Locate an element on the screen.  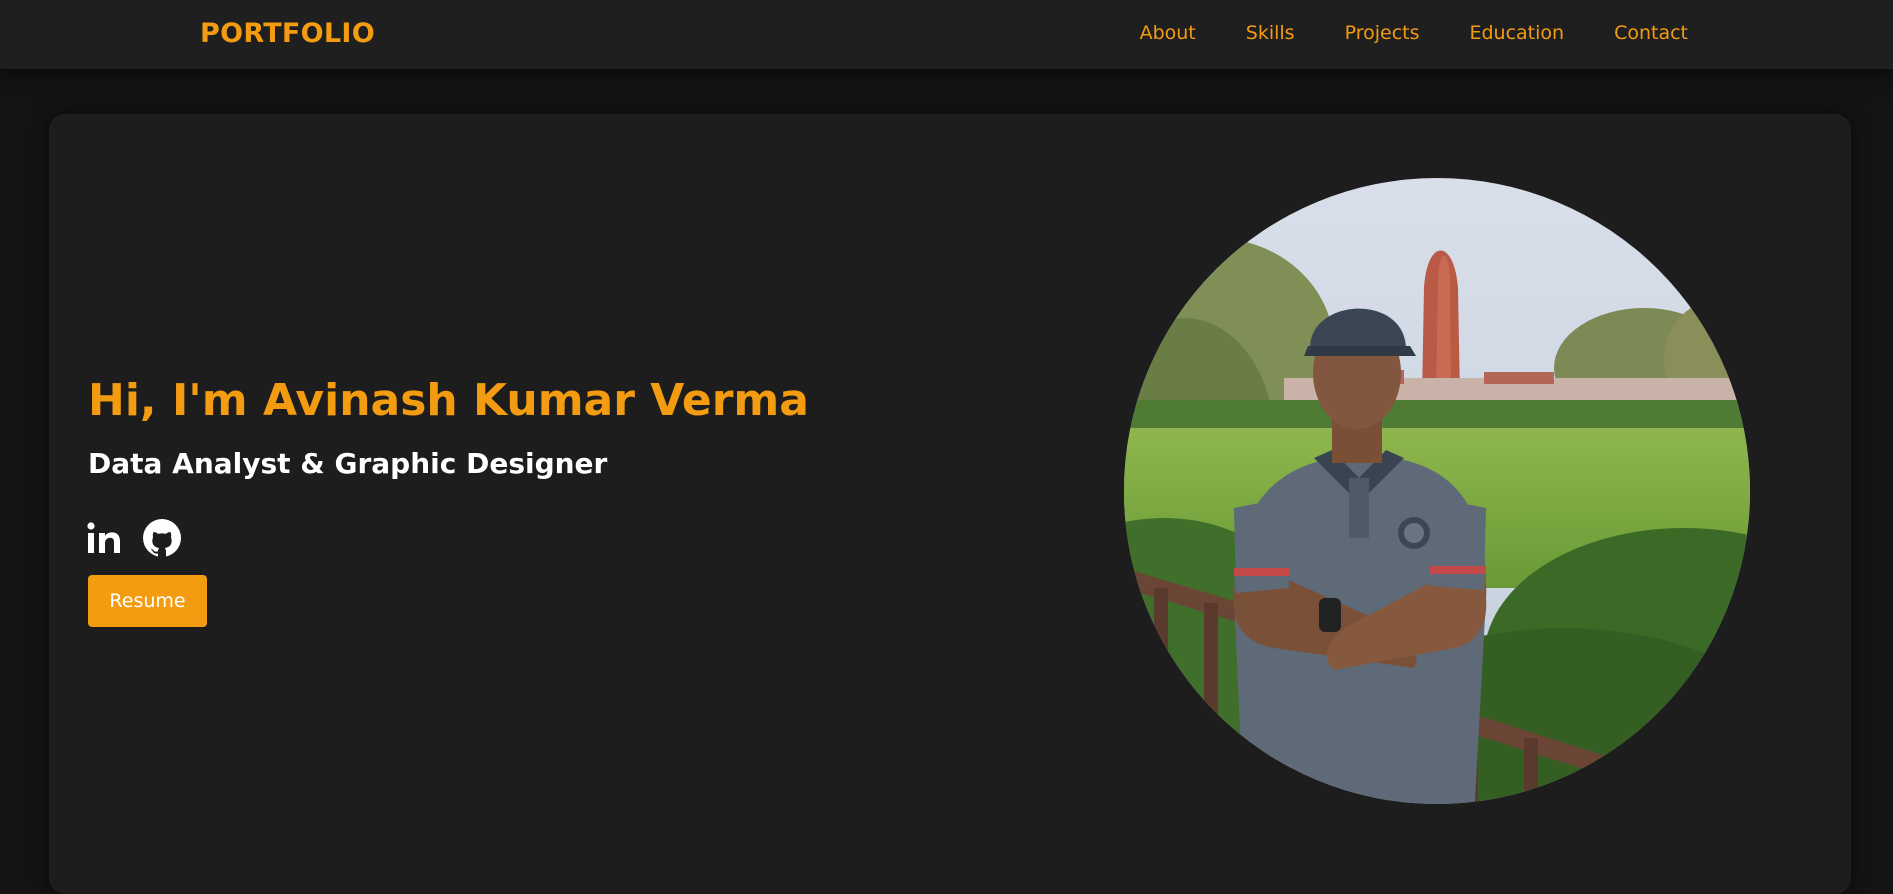
brand-logo: PORTFOLIO is located at coordinates (287, 33).